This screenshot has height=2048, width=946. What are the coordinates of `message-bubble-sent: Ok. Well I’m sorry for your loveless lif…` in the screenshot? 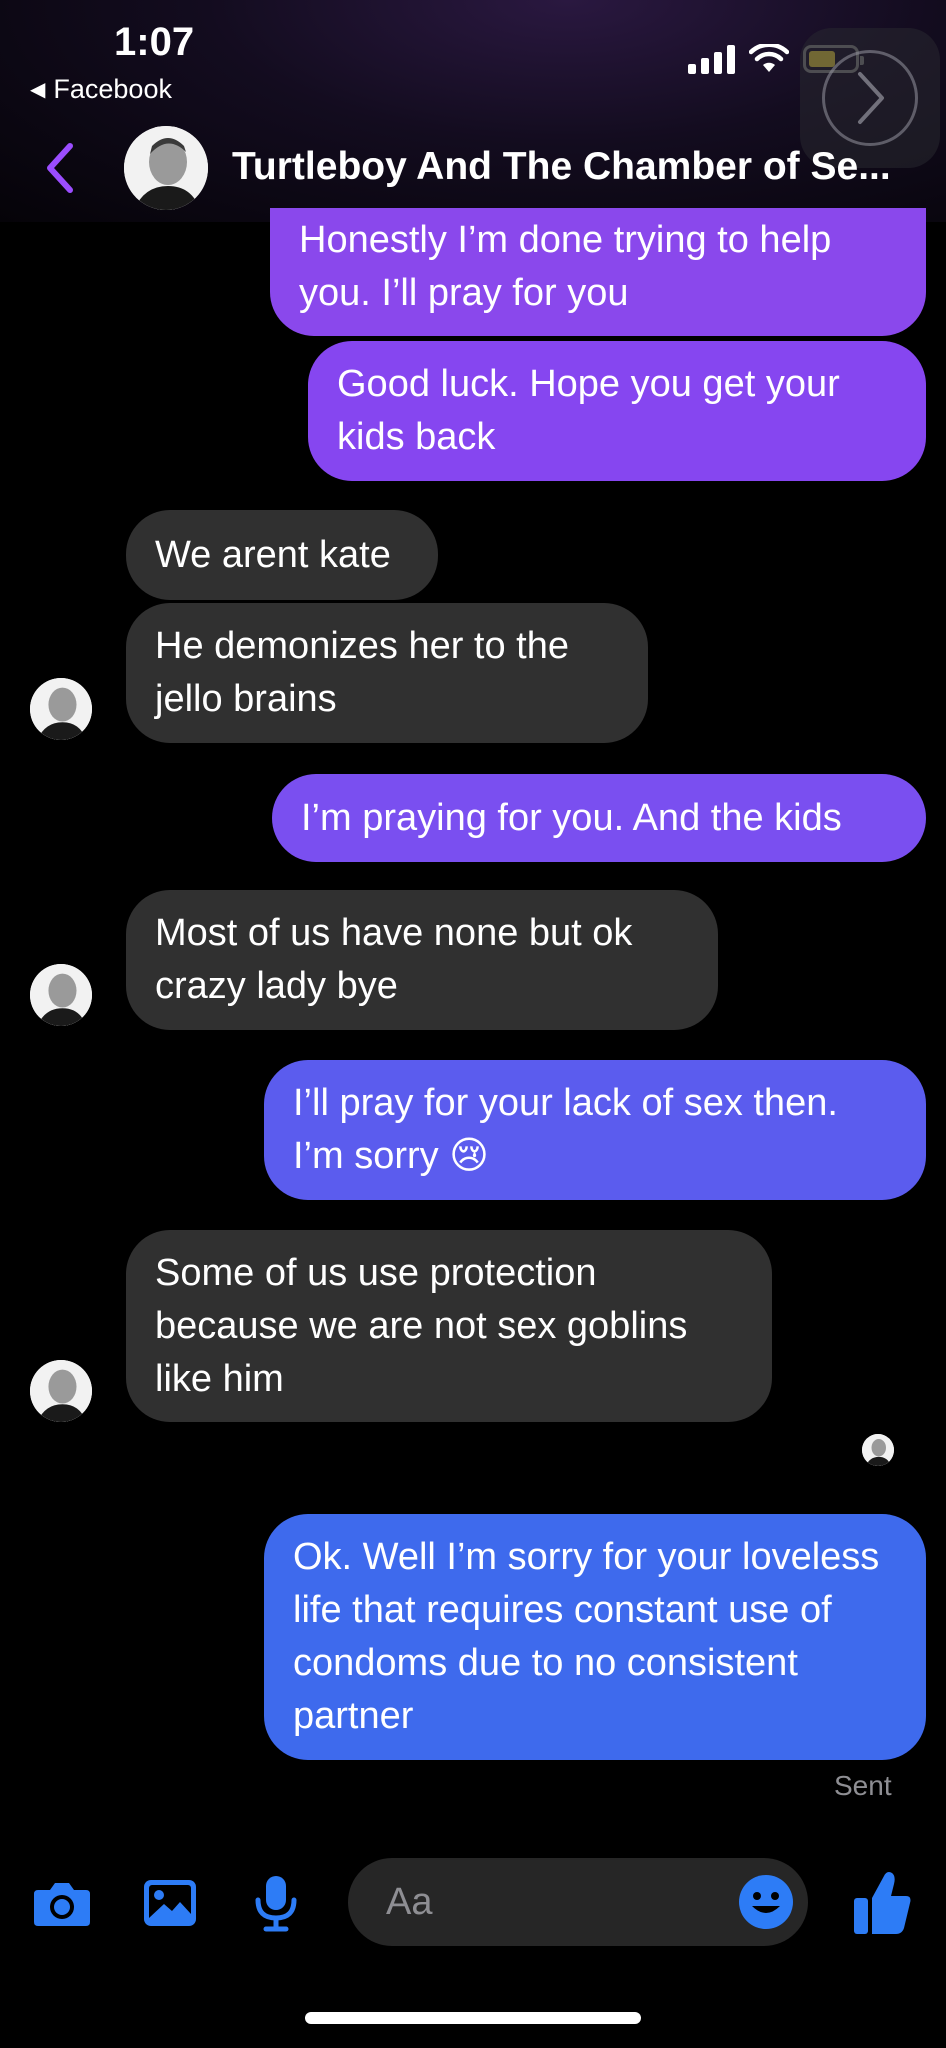 It's located at (595, 1637).